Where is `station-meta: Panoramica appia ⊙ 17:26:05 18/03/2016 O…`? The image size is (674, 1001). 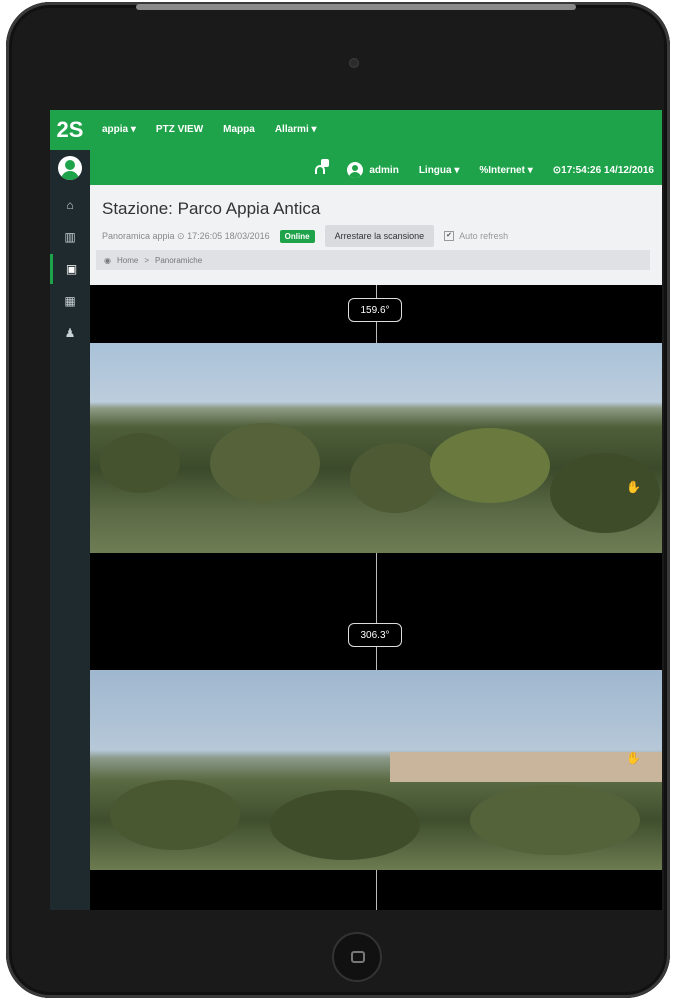
station-meta: Panoramica appia ⊙ 17:26:05 18/03/2016 O… is located at coordinates (305, 236).